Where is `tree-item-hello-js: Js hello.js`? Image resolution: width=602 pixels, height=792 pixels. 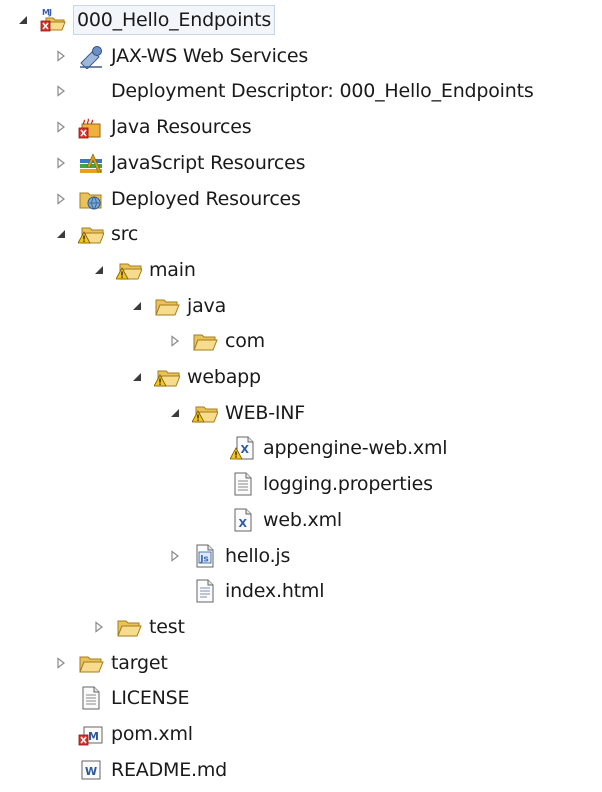 tree-item-hello-js: Js hello.js is located at coordinates (229, 556).